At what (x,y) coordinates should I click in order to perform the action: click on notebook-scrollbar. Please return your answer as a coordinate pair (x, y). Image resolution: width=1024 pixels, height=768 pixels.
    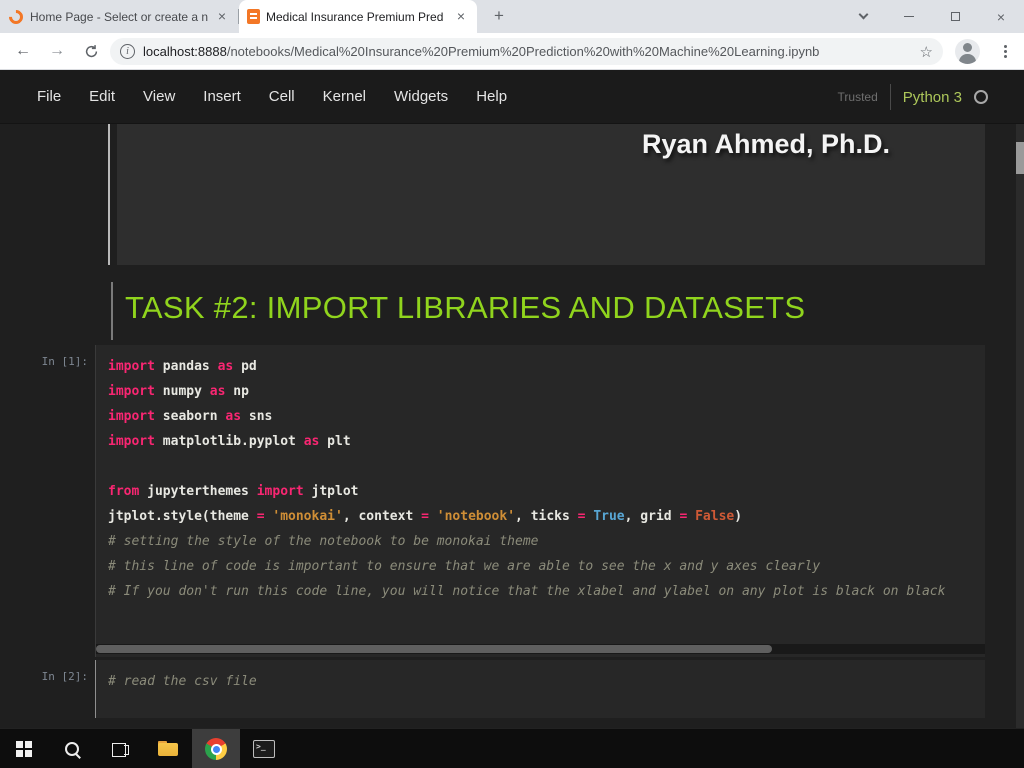
    Looking at the image, I should click on (1020, 426).